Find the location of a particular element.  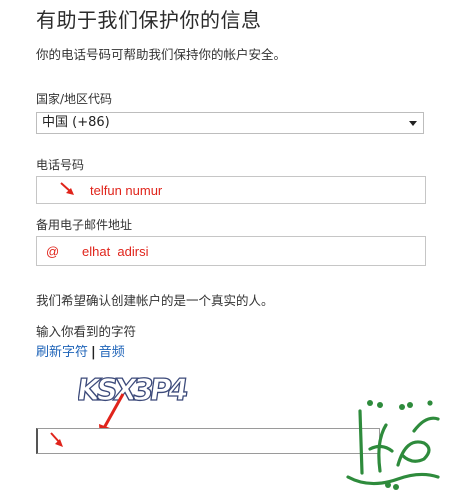

captcha-input-arrow-icon is located at coordinates (56, 439).